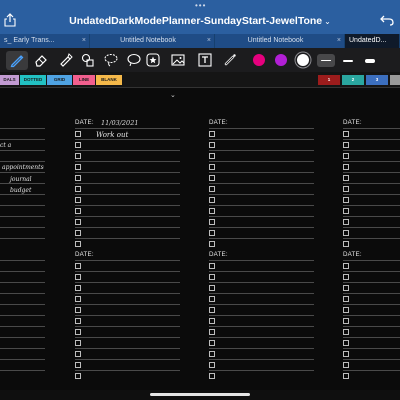  What do you see at coordinates (178, 60) in the screenshot?
I see `image-icon` at bounding box center [178, 60].